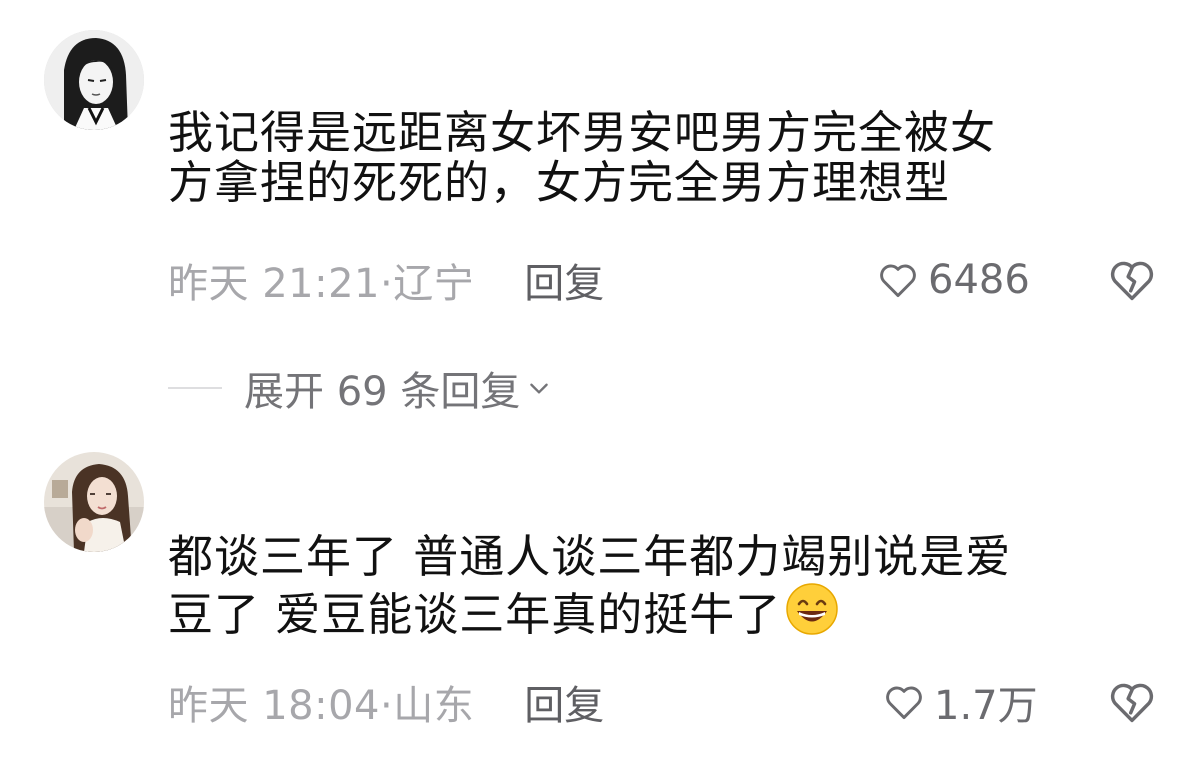  I want to click on comment-meta: 昨天 21:21·辽宁 回复, so click(386, 280).